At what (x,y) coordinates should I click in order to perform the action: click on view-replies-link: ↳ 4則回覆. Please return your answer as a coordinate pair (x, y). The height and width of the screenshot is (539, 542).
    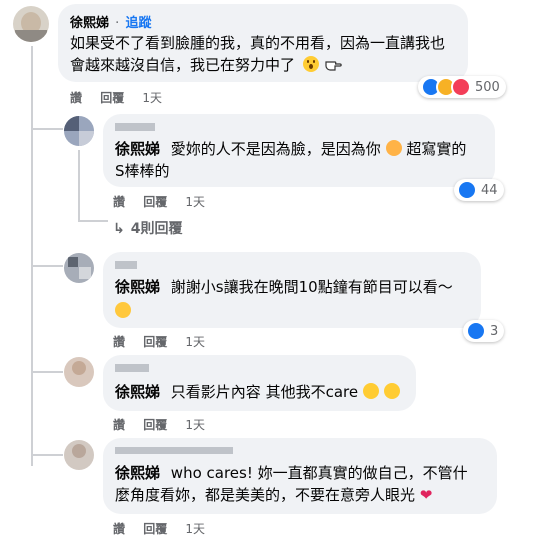
    Looking at the image, I should click on (147, 228).